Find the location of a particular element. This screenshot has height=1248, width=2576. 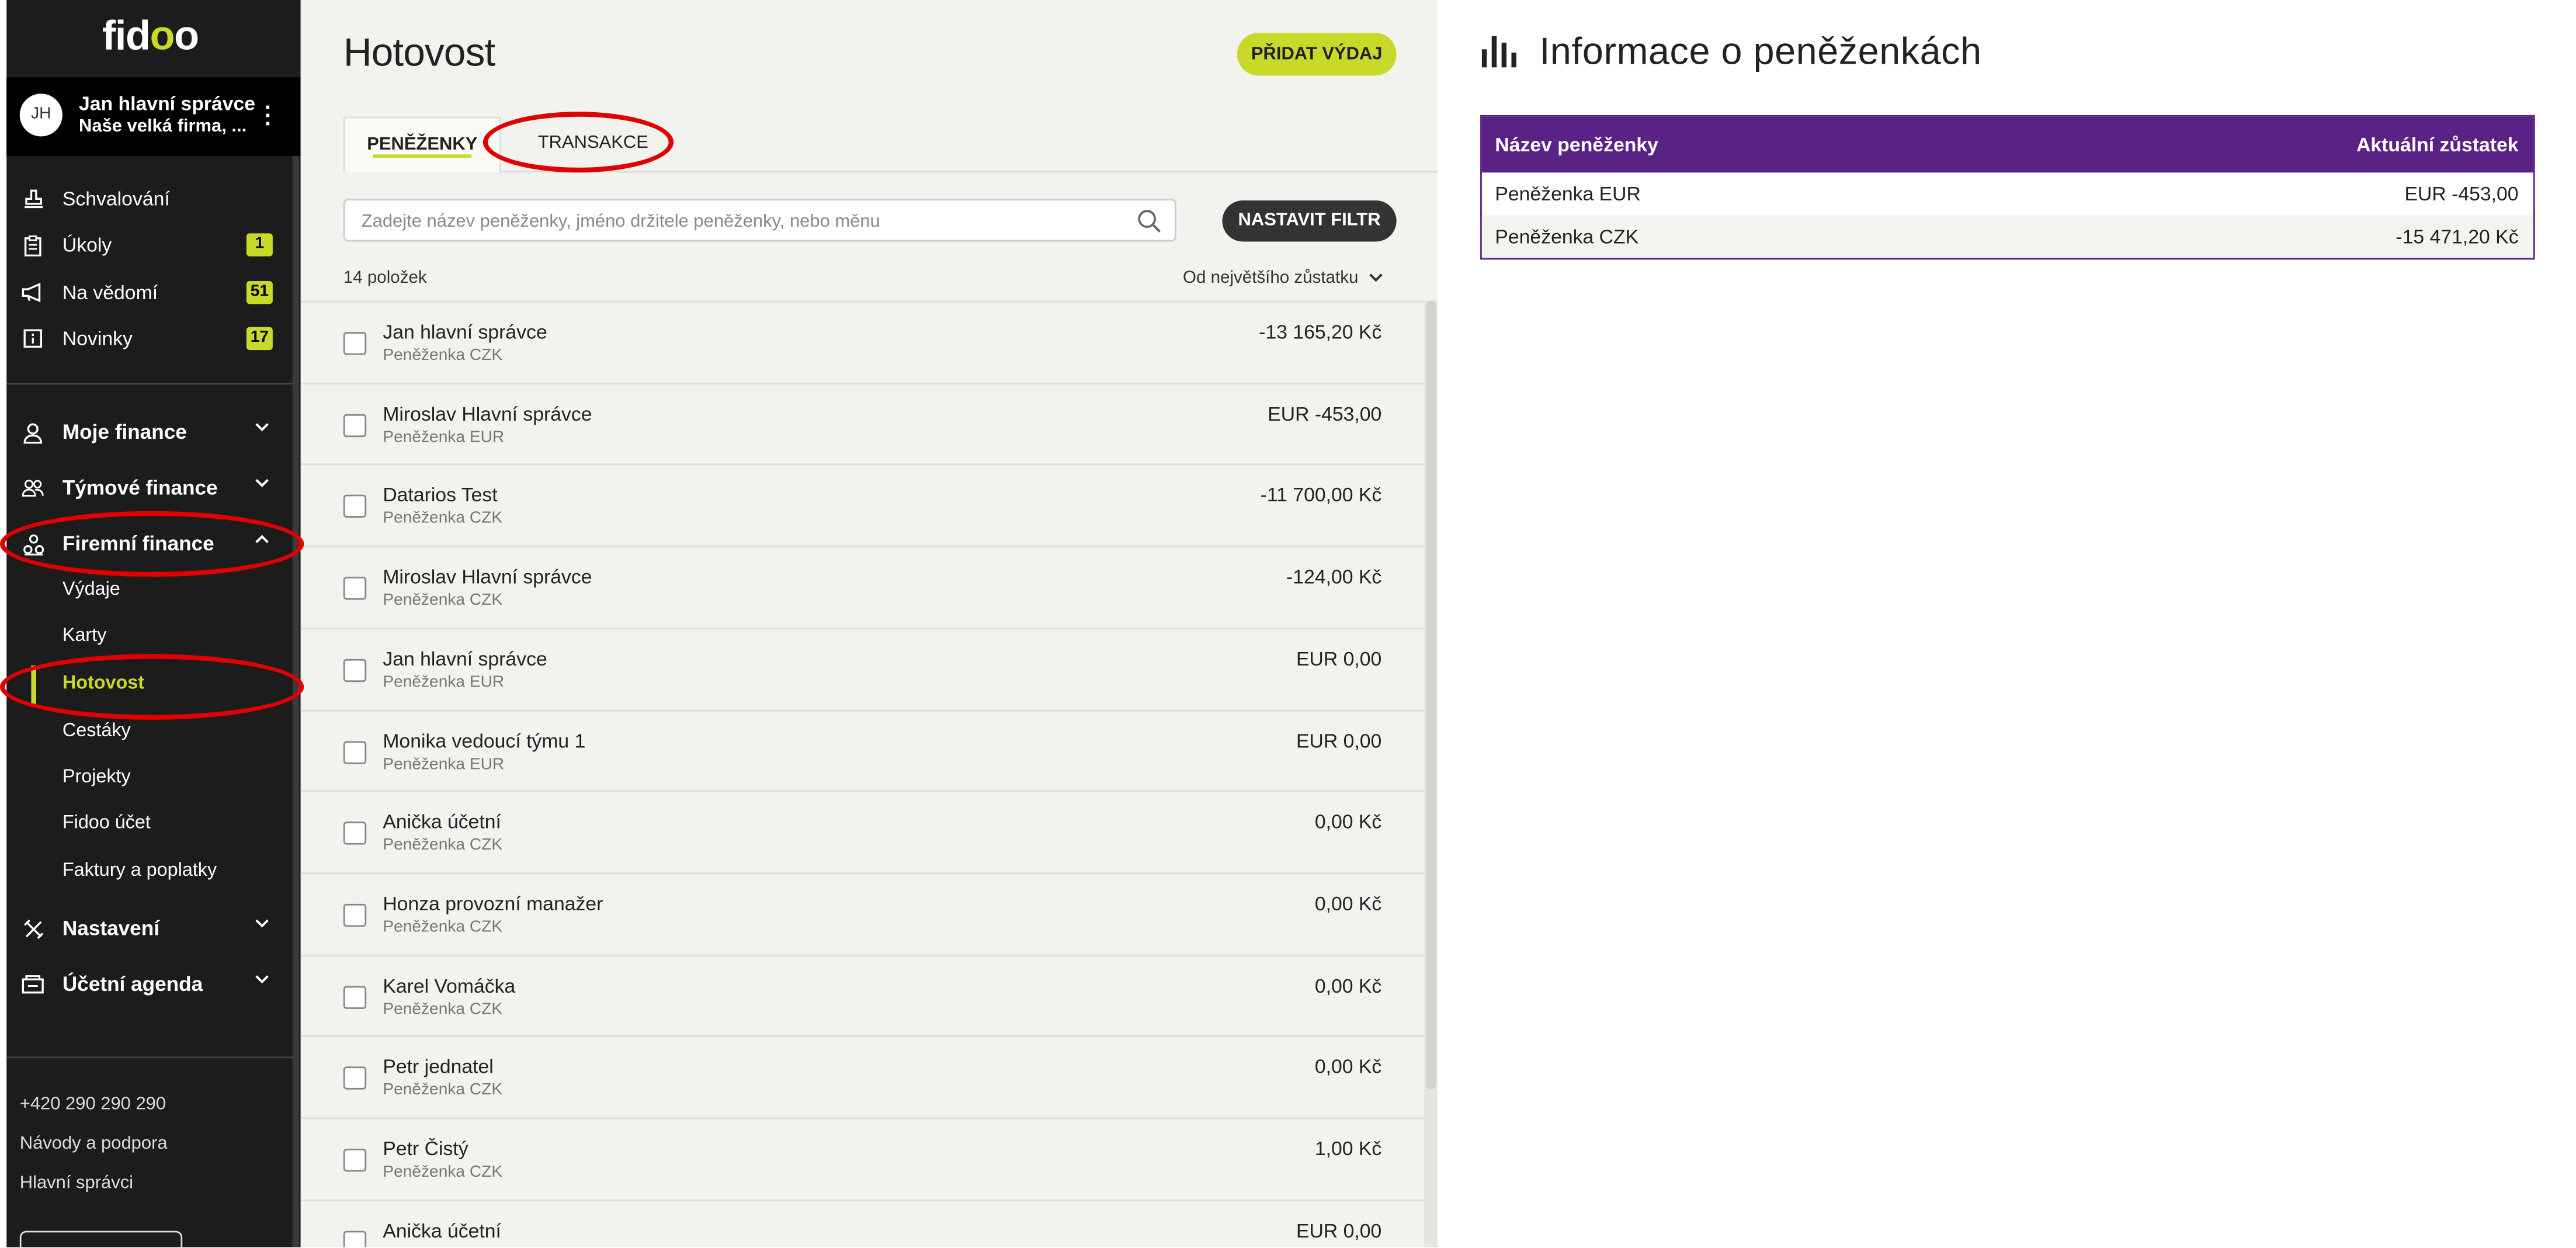

set-filter-button: NASTAVIT FILTR is located at coordinates (1309, 221).